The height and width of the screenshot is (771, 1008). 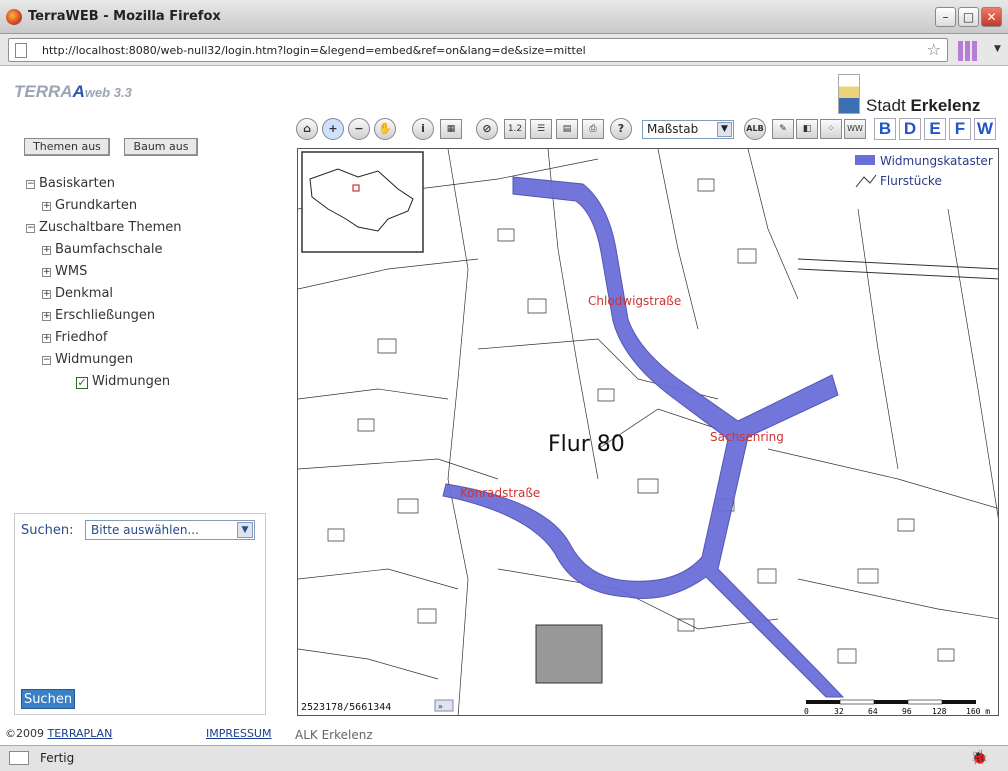 What do you see at coordinates (945, 17) in the screenshot?
I see `minimize-button: –` at bounding box center [945, 17].